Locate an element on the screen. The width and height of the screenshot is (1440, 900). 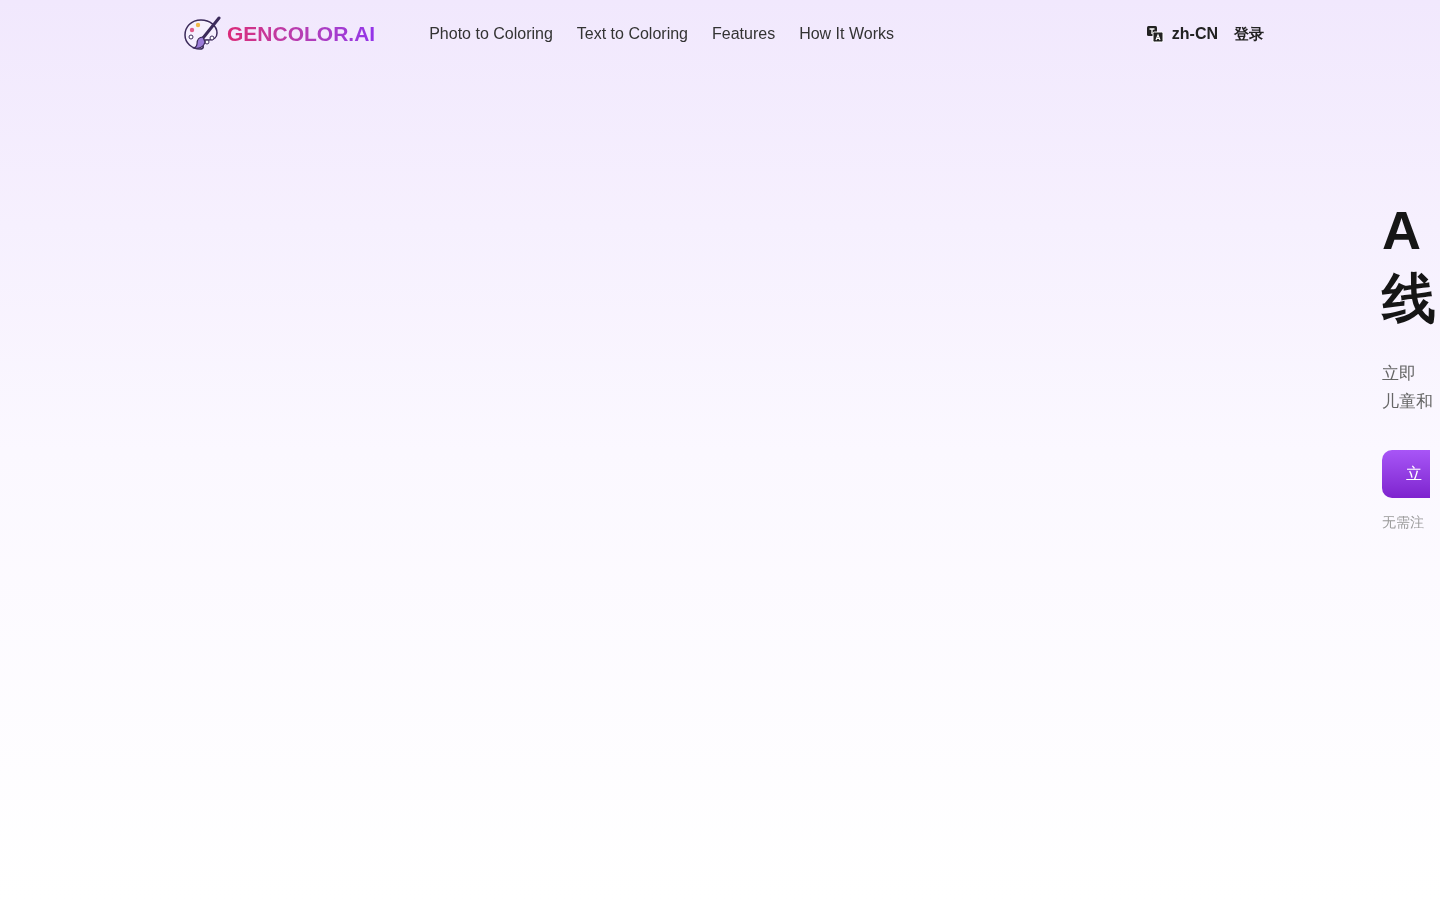
nav-link: Features is located at coordinates (744, 34).